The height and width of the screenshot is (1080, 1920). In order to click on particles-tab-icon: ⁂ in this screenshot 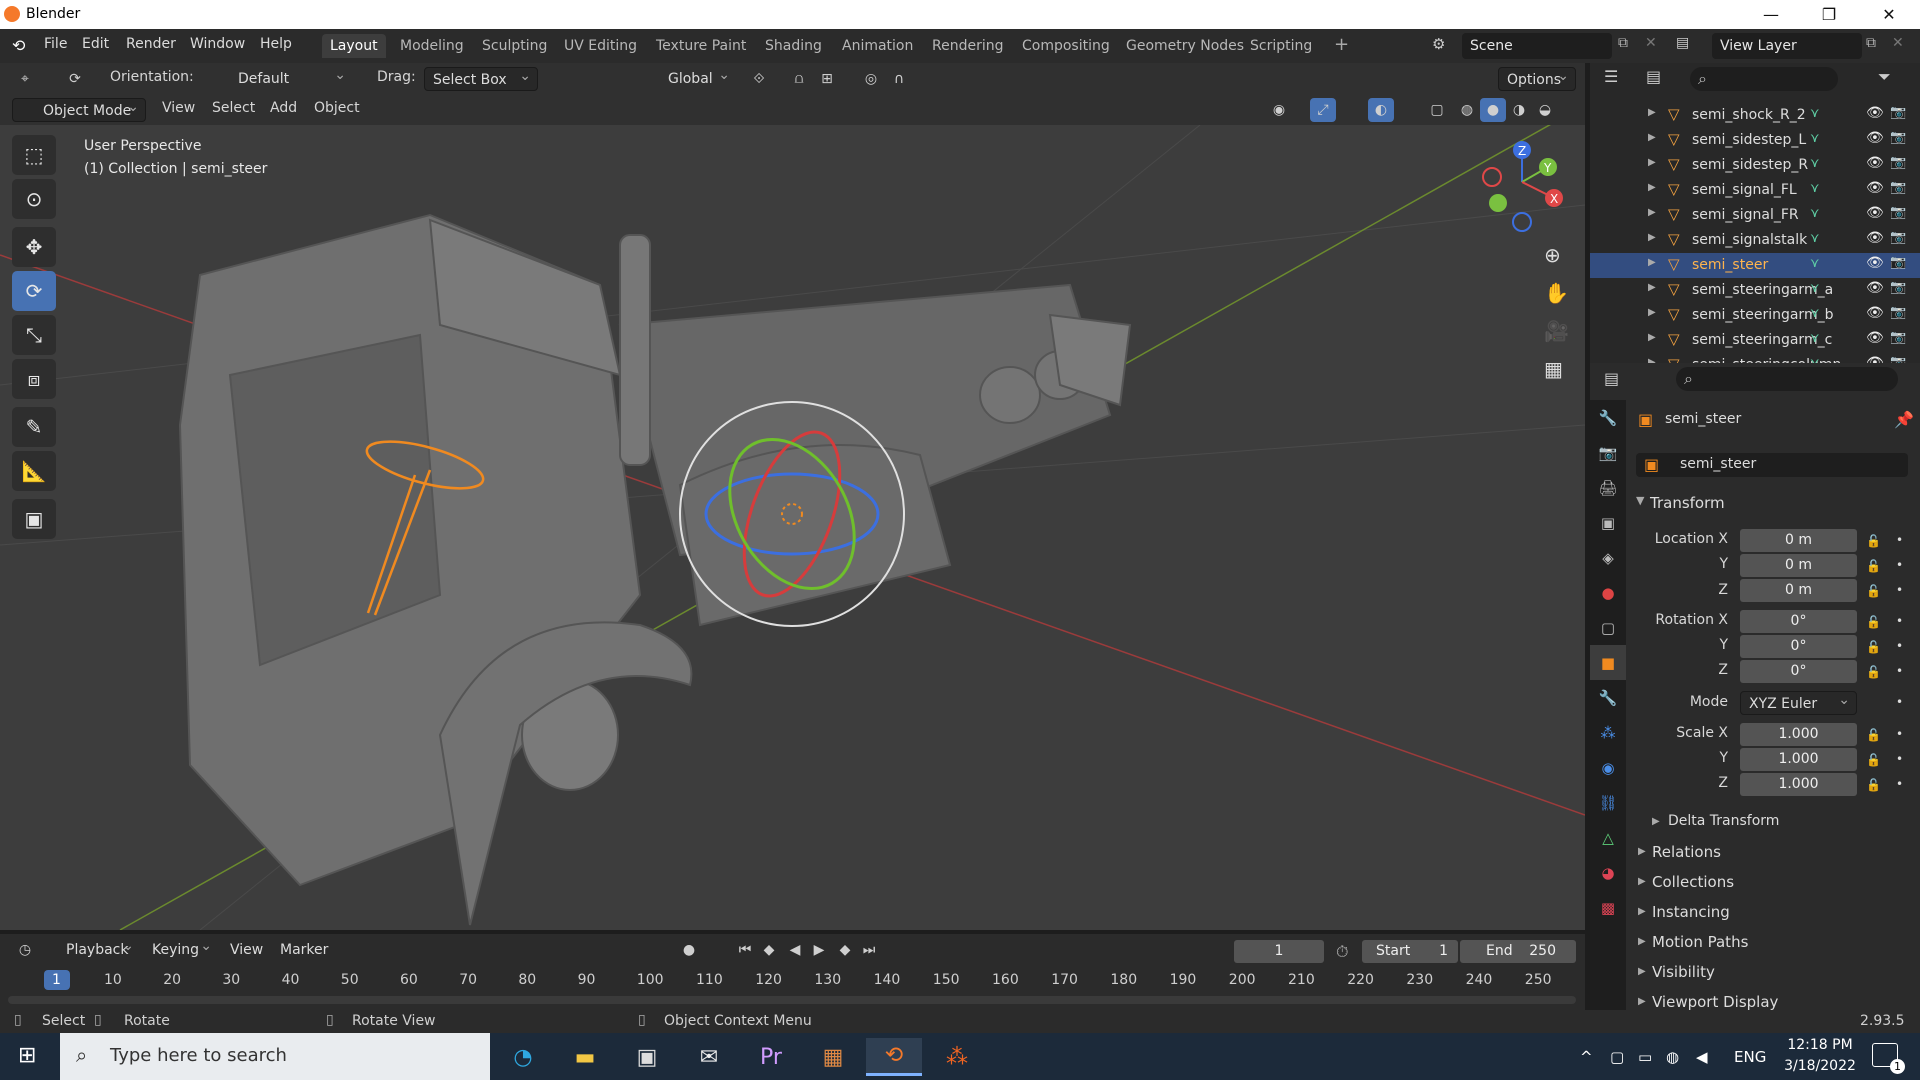, I will do `click(1608, 732)`.